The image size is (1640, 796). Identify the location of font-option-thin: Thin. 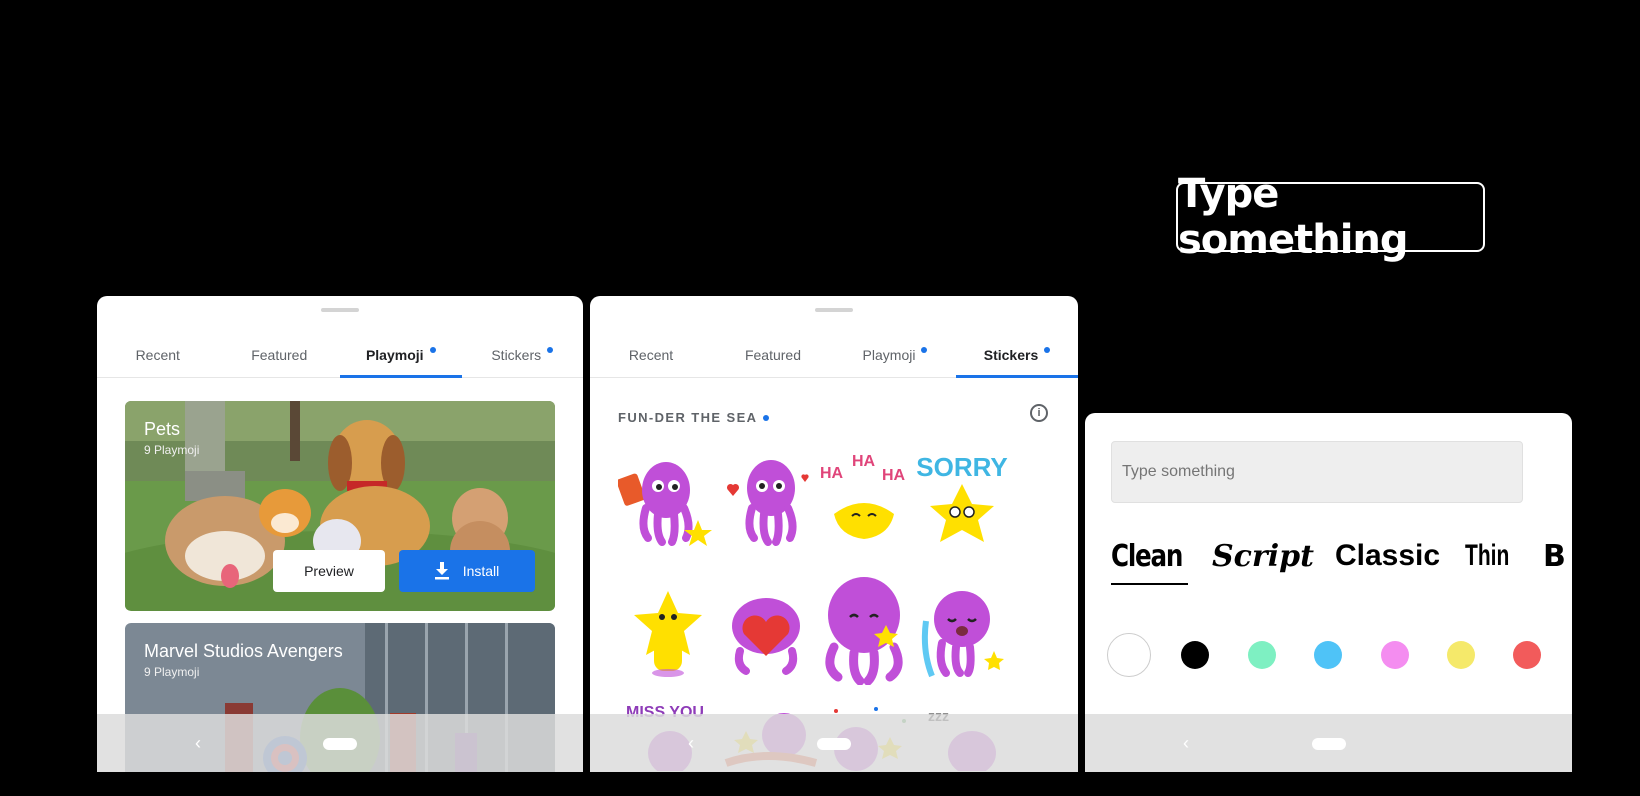
(1487, 556).